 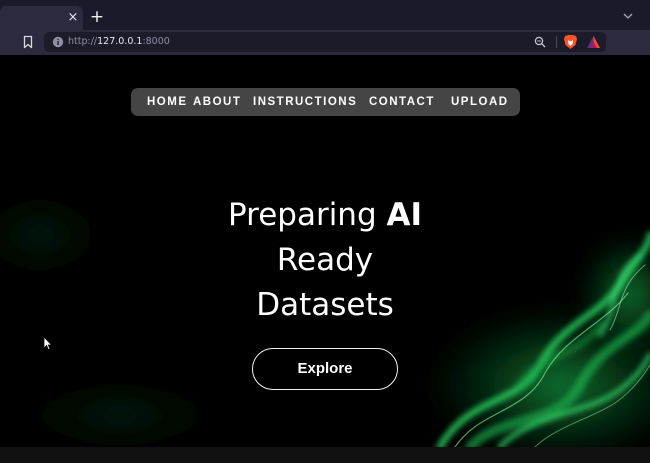 What do you see at coordinates (28, 42) in the screenshot?
I see `bookmark-icon` at bounding box center [28, 42].